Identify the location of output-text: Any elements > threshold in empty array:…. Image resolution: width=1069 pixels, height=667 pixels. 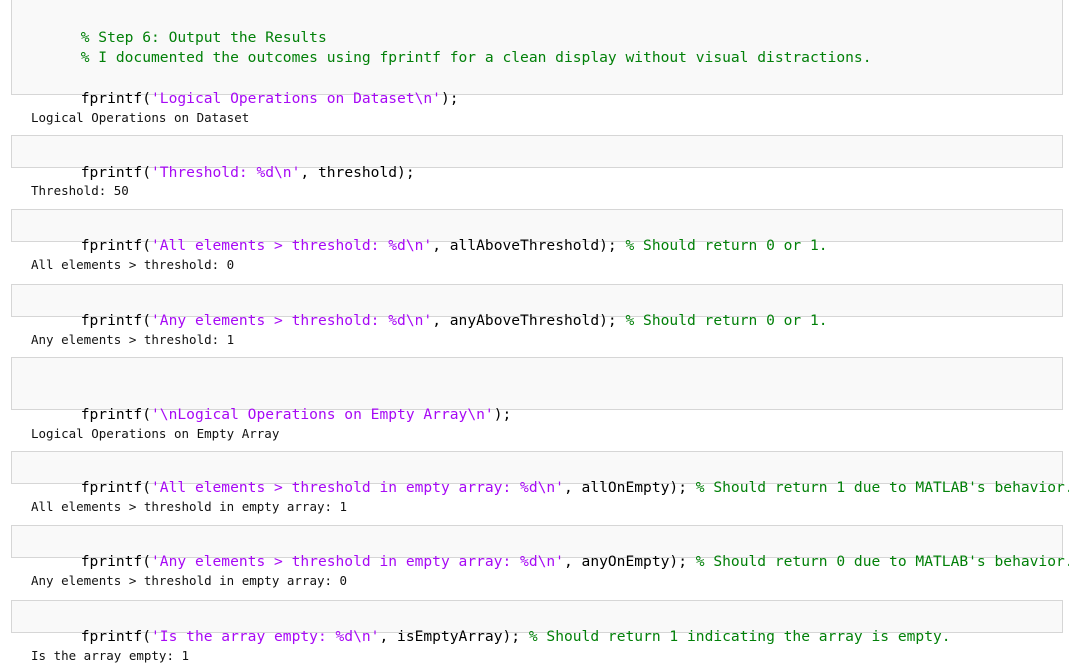
(189, 580).